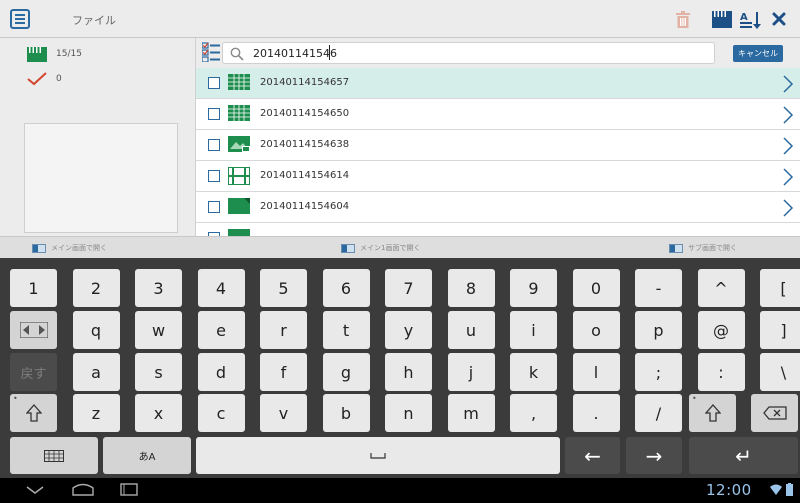 The width and height of the screenshot is (800, 503). I want to click on key-d: d, so click(221, 372).